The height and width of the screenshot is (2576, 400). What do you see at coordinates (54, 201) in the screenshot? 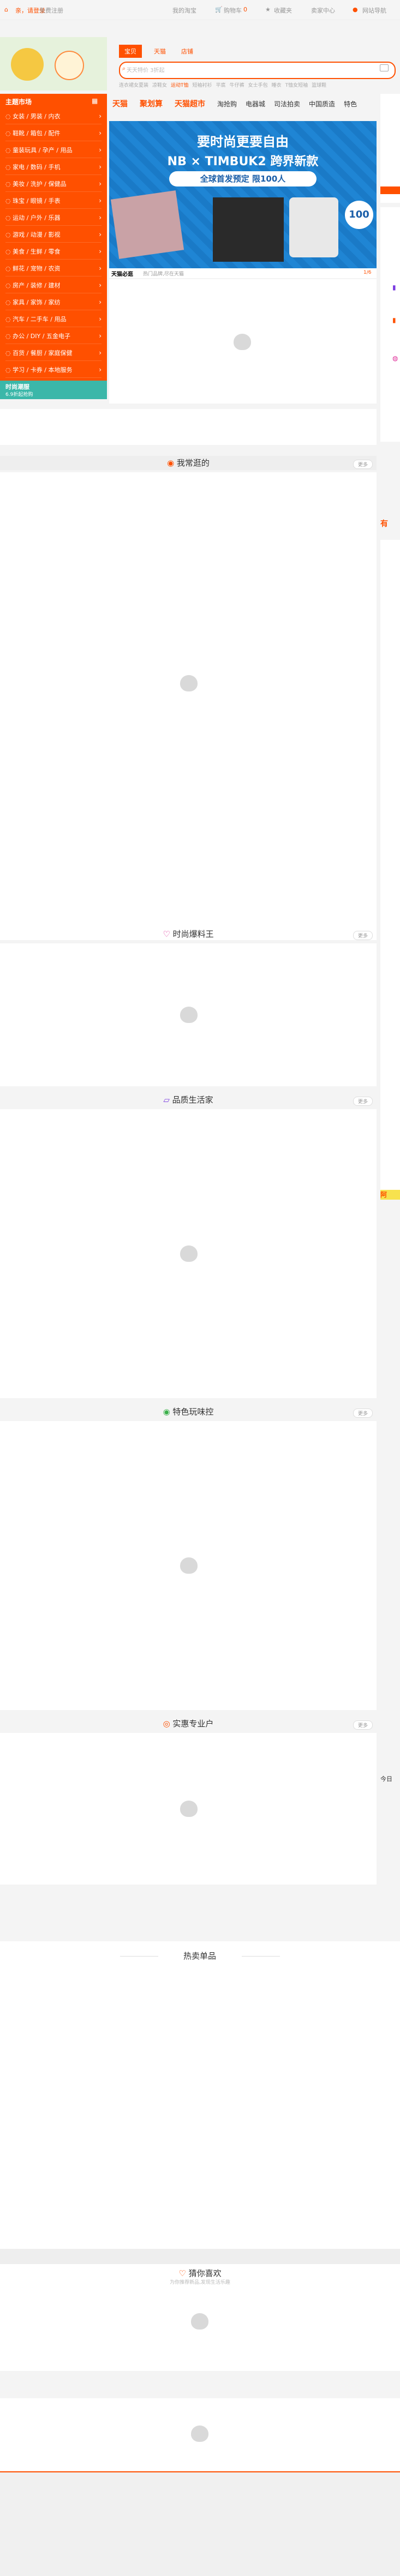
I see `sidebar-category: ◌ 珠宝 / 眼镜 / 手表 ›` at bounding box center [54, 201].